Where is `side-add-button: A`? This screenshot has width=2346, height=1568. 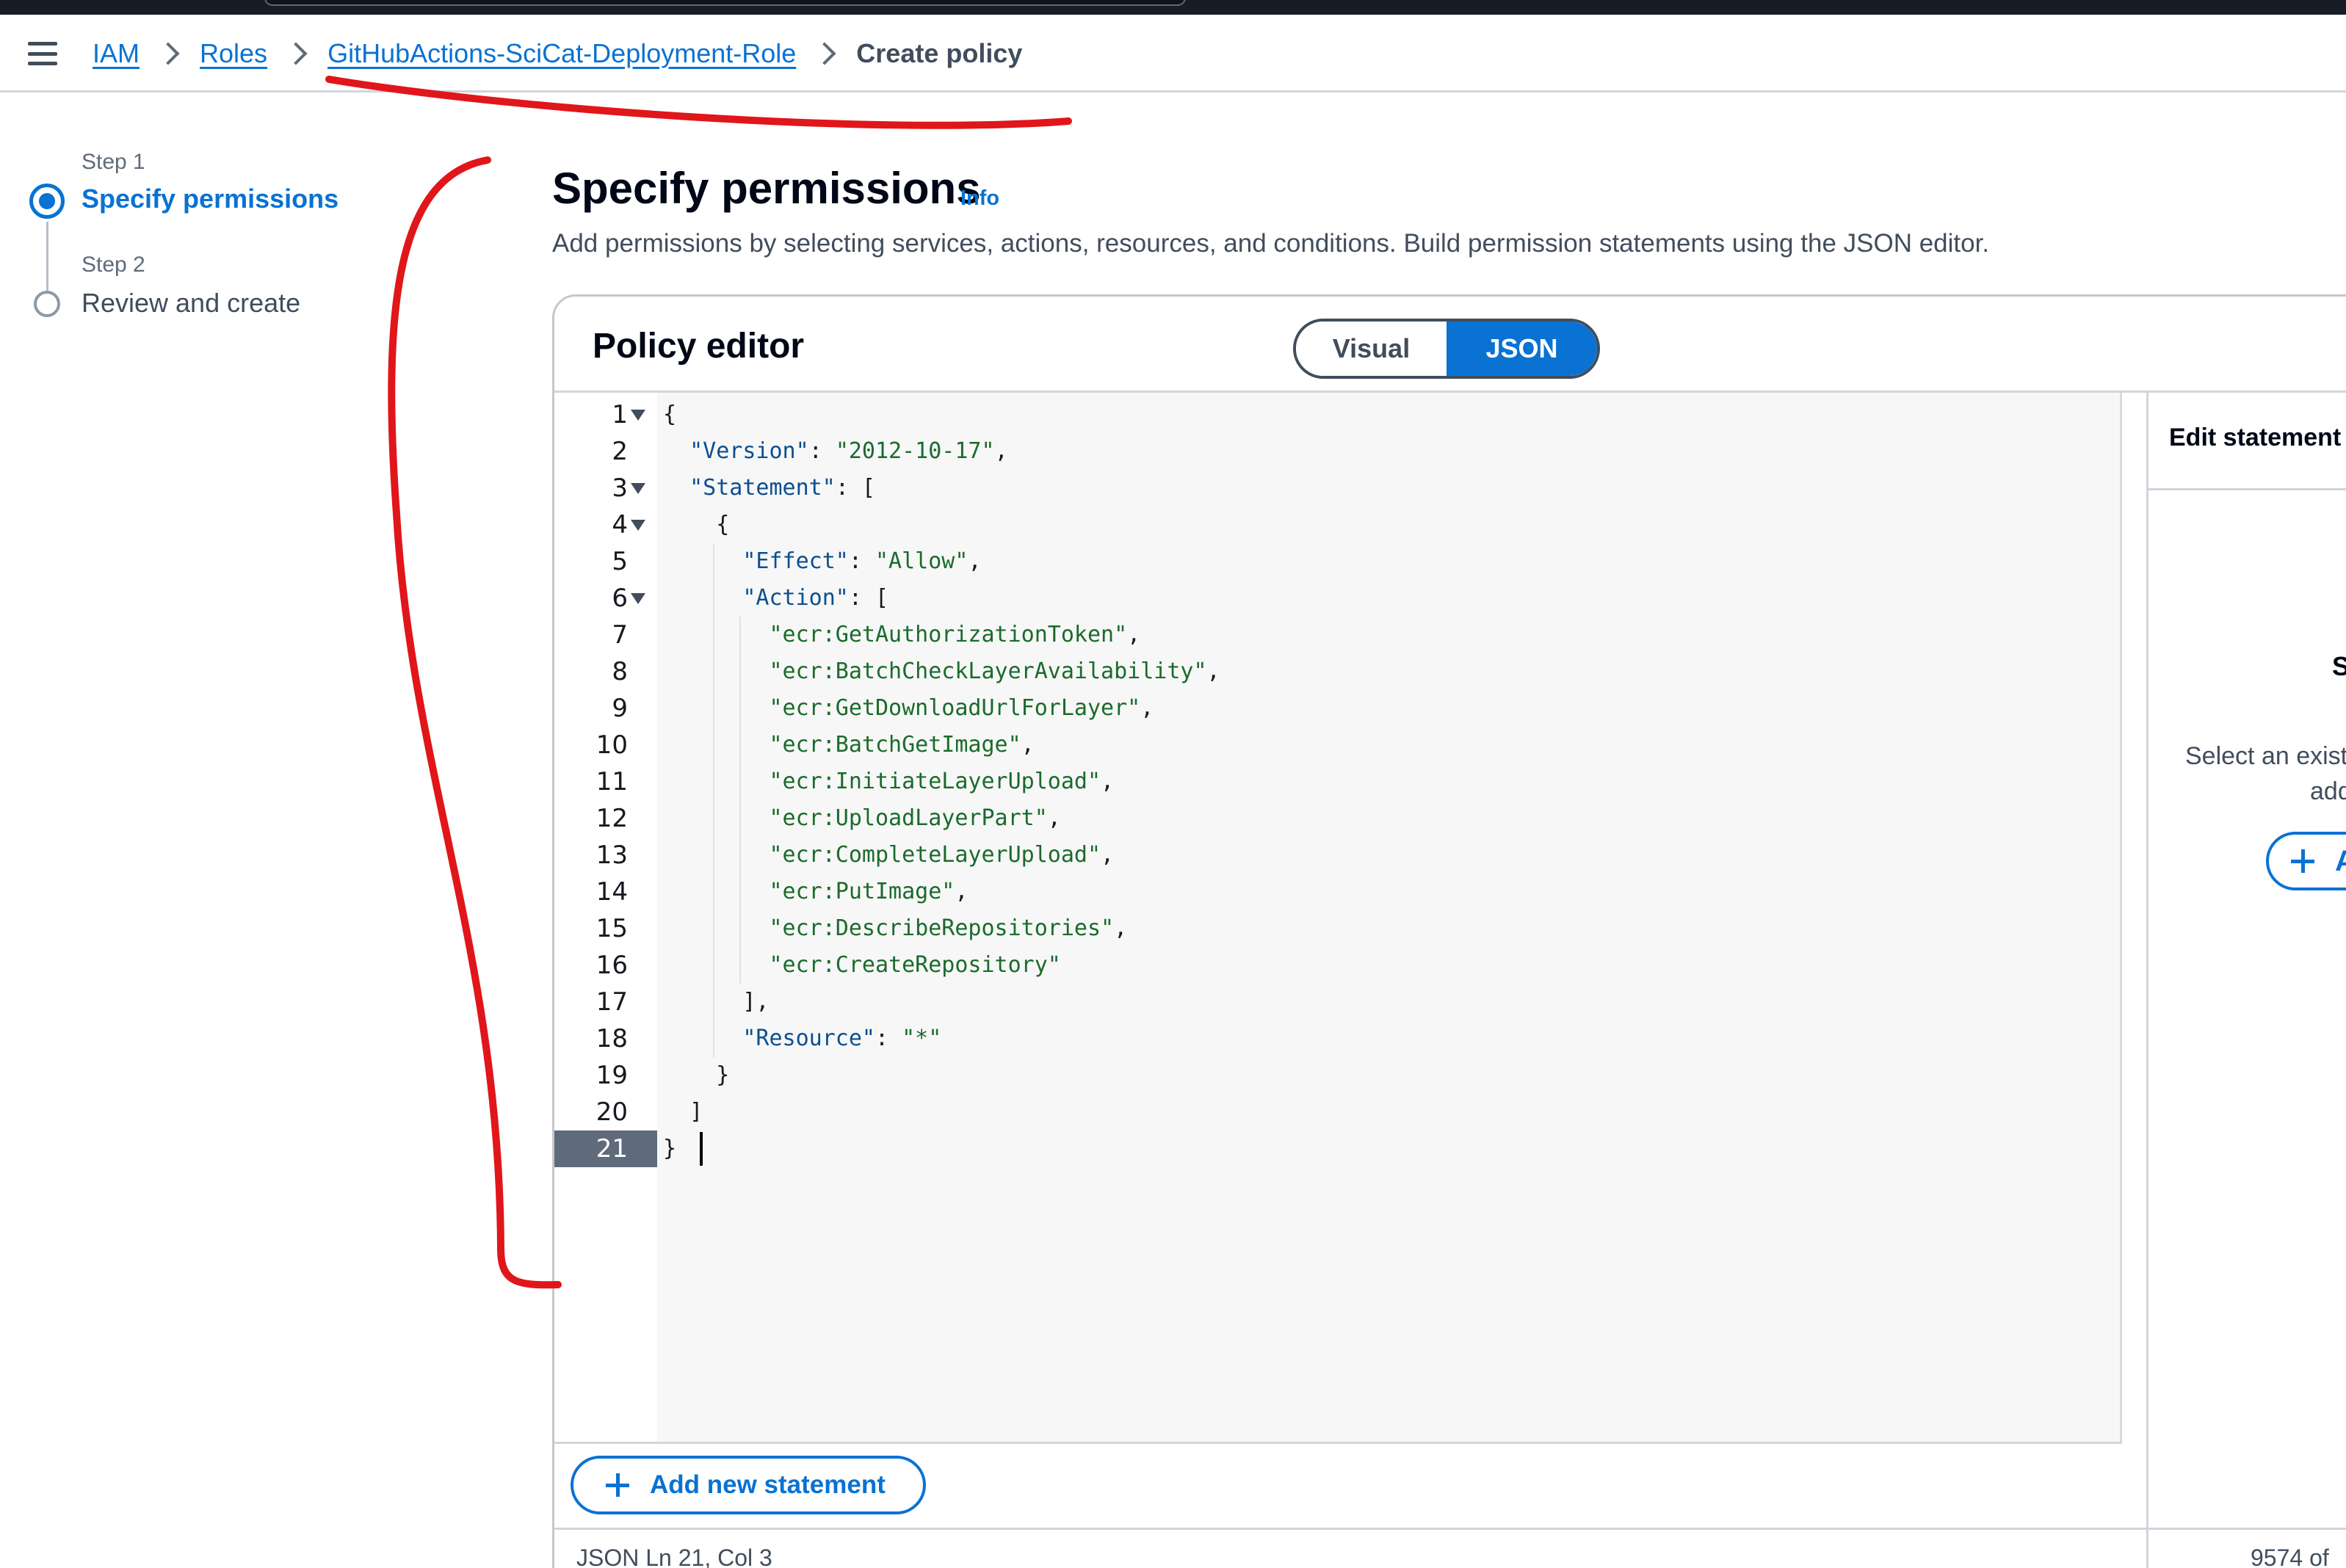 side-add-button: A is located at coordinates (2306, 861).